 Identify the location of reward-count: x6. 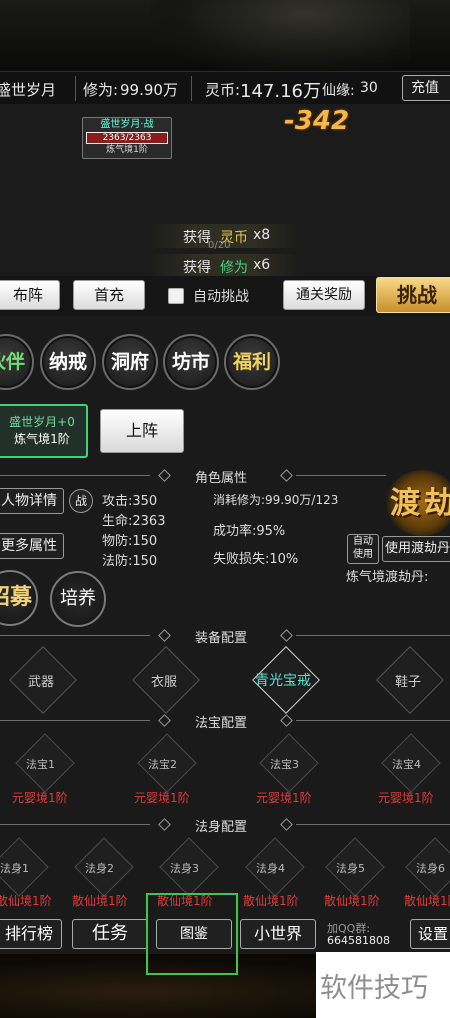
(262, 265).